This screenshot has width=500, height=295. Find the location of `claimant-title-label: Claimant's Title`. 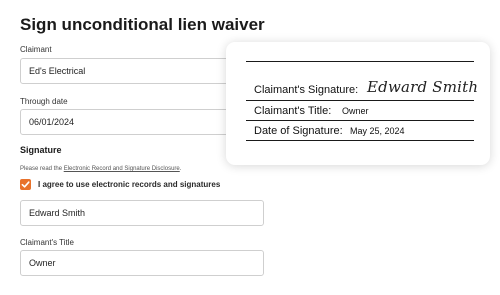

claimant-title-label: Claimant's Title is located at coordinates (47, 242).